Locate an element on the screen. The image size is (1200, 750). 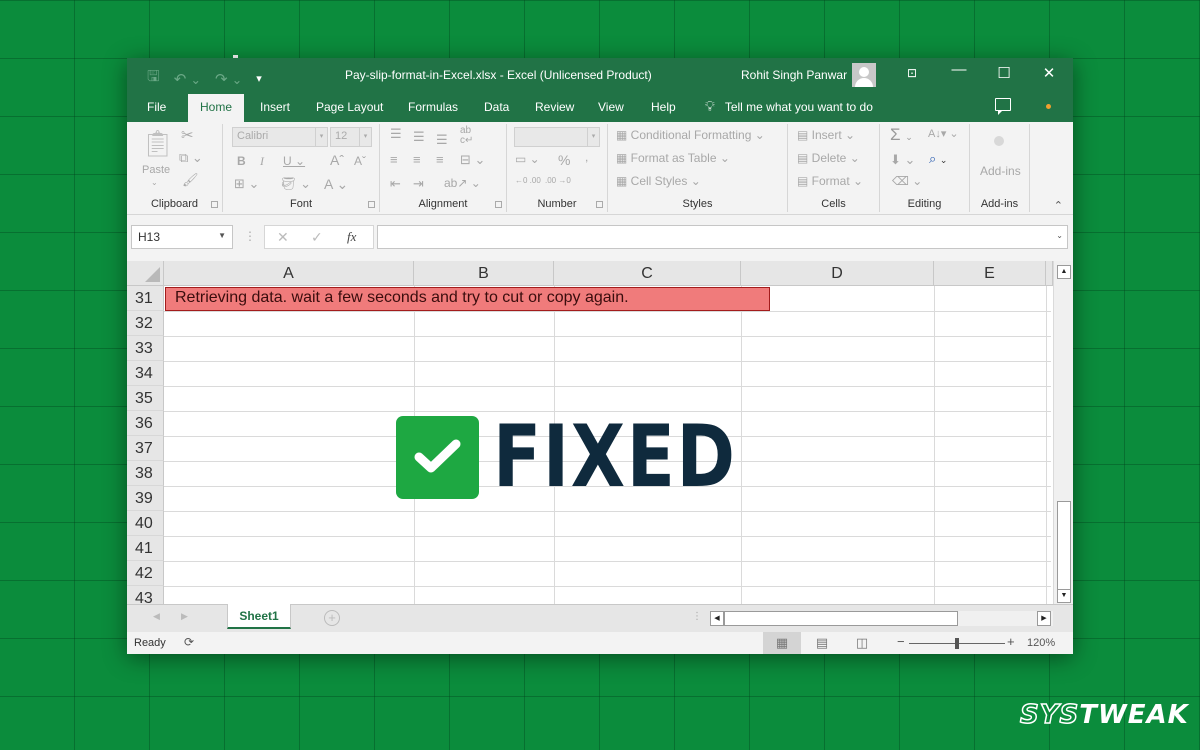
conditional-formatting-button: ▦ Conditional Formatting ⌄ is located at coordinates (690, 135).